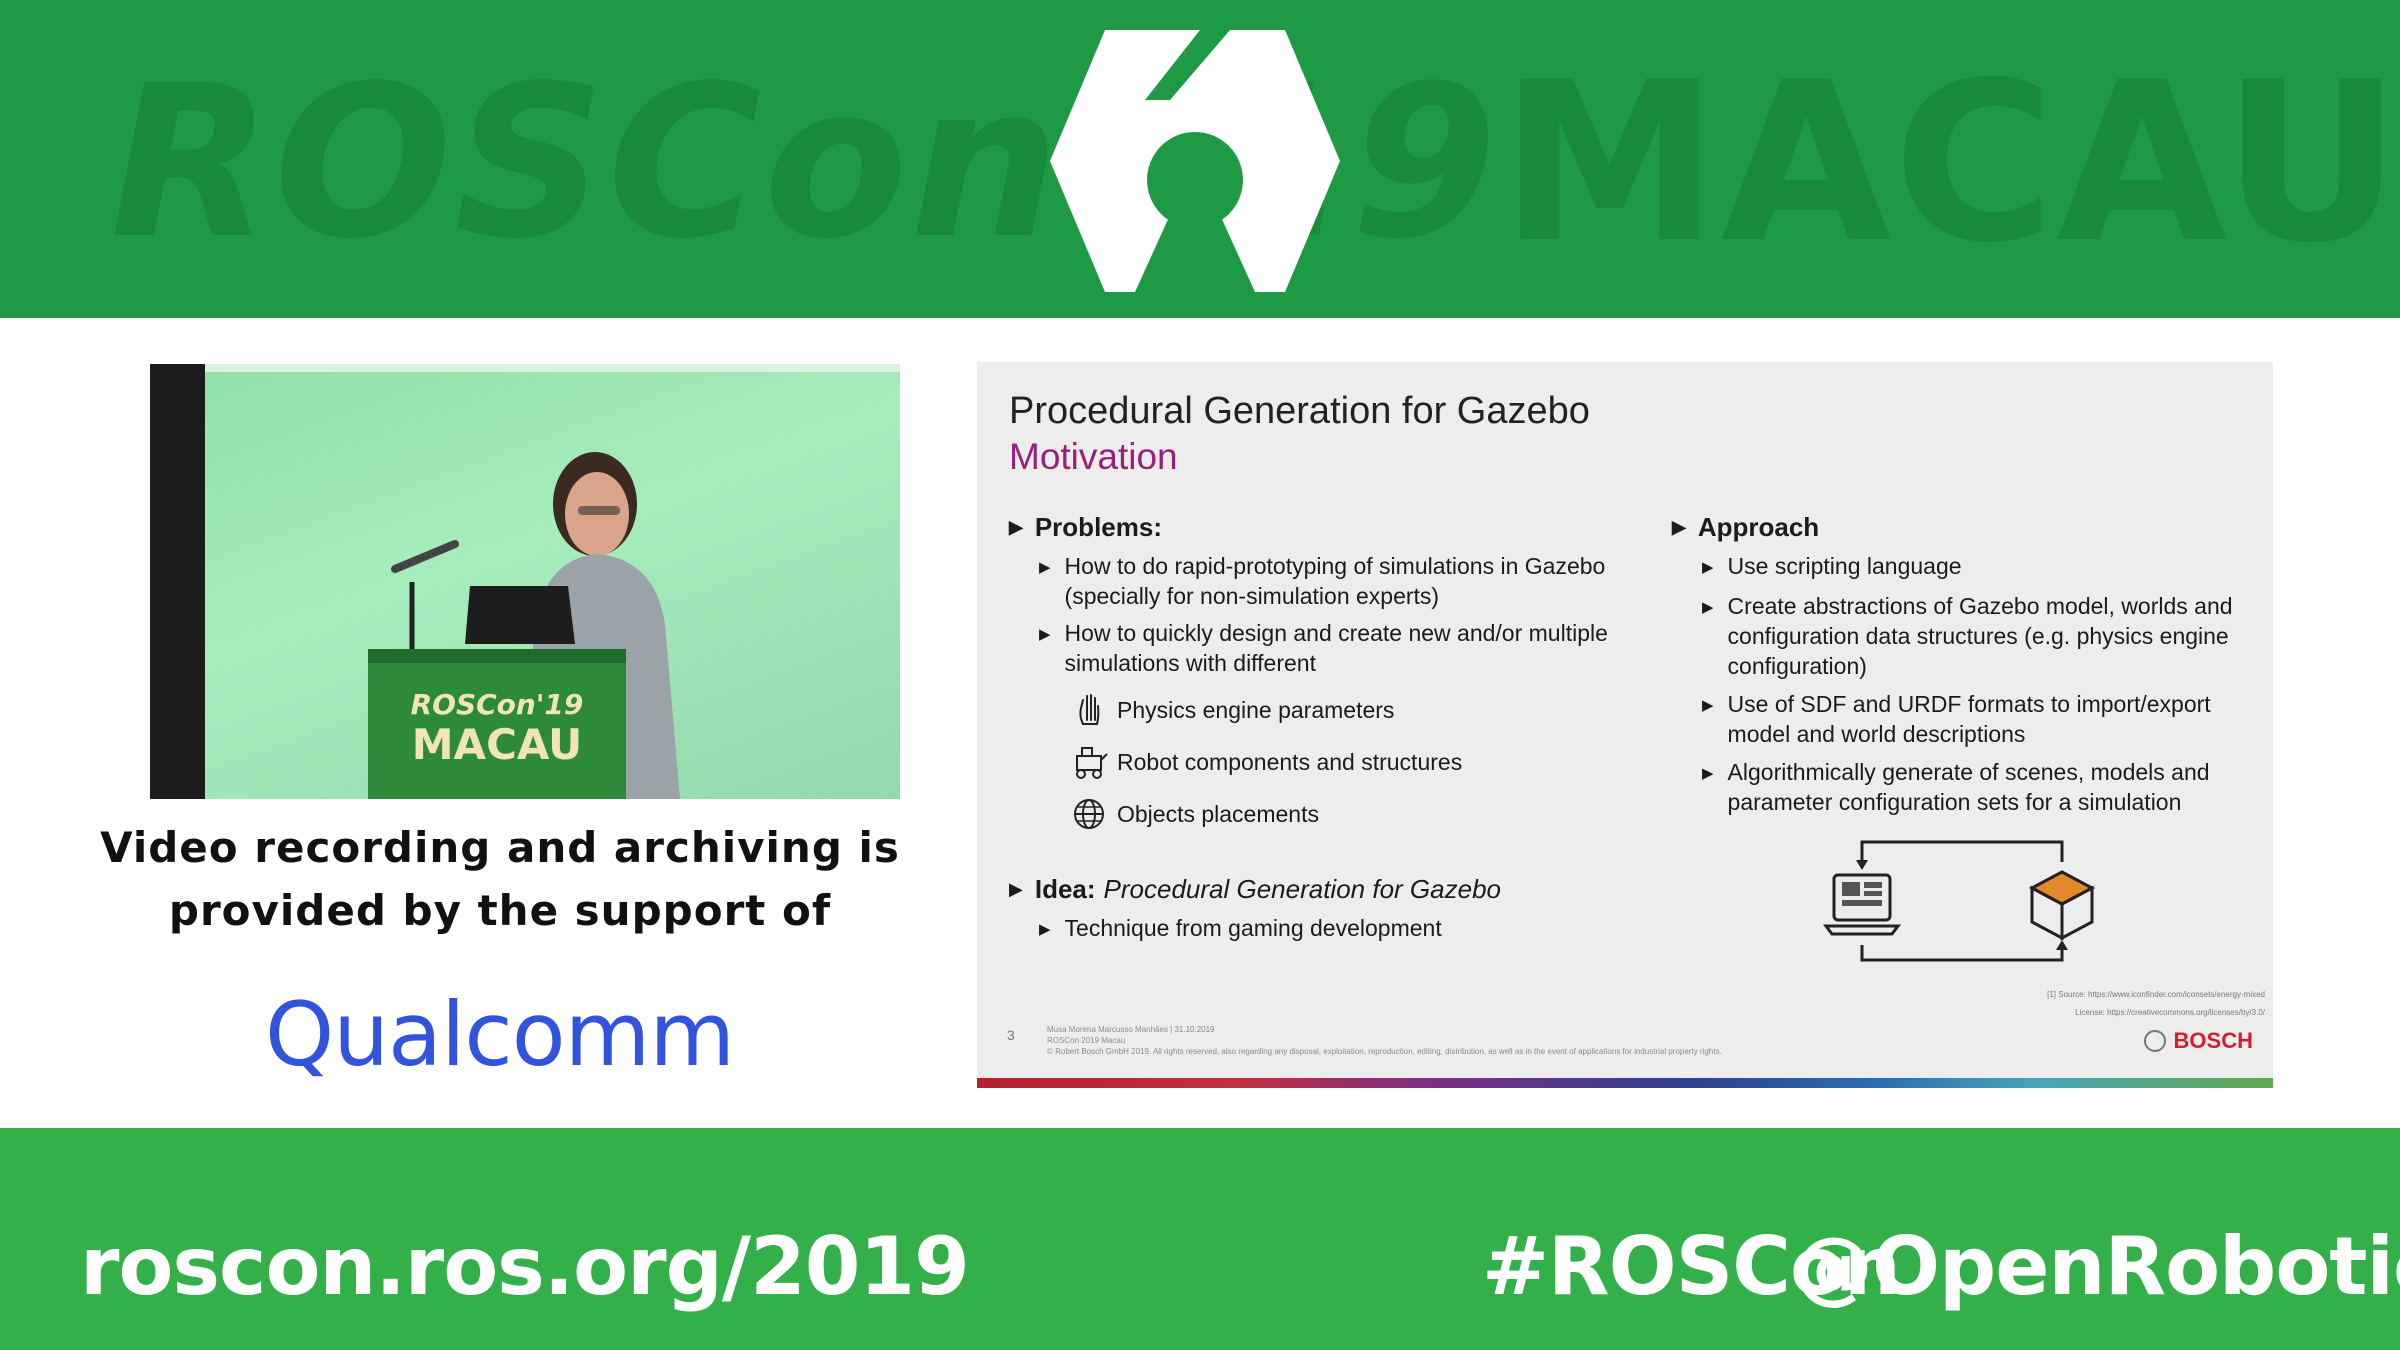 Image resolution: width=2400 pixels, height=1350 pixels. Describe the element at coordinates (497, 744) in the screenshot. I see `podium-text-line2: MACAU` at that location.